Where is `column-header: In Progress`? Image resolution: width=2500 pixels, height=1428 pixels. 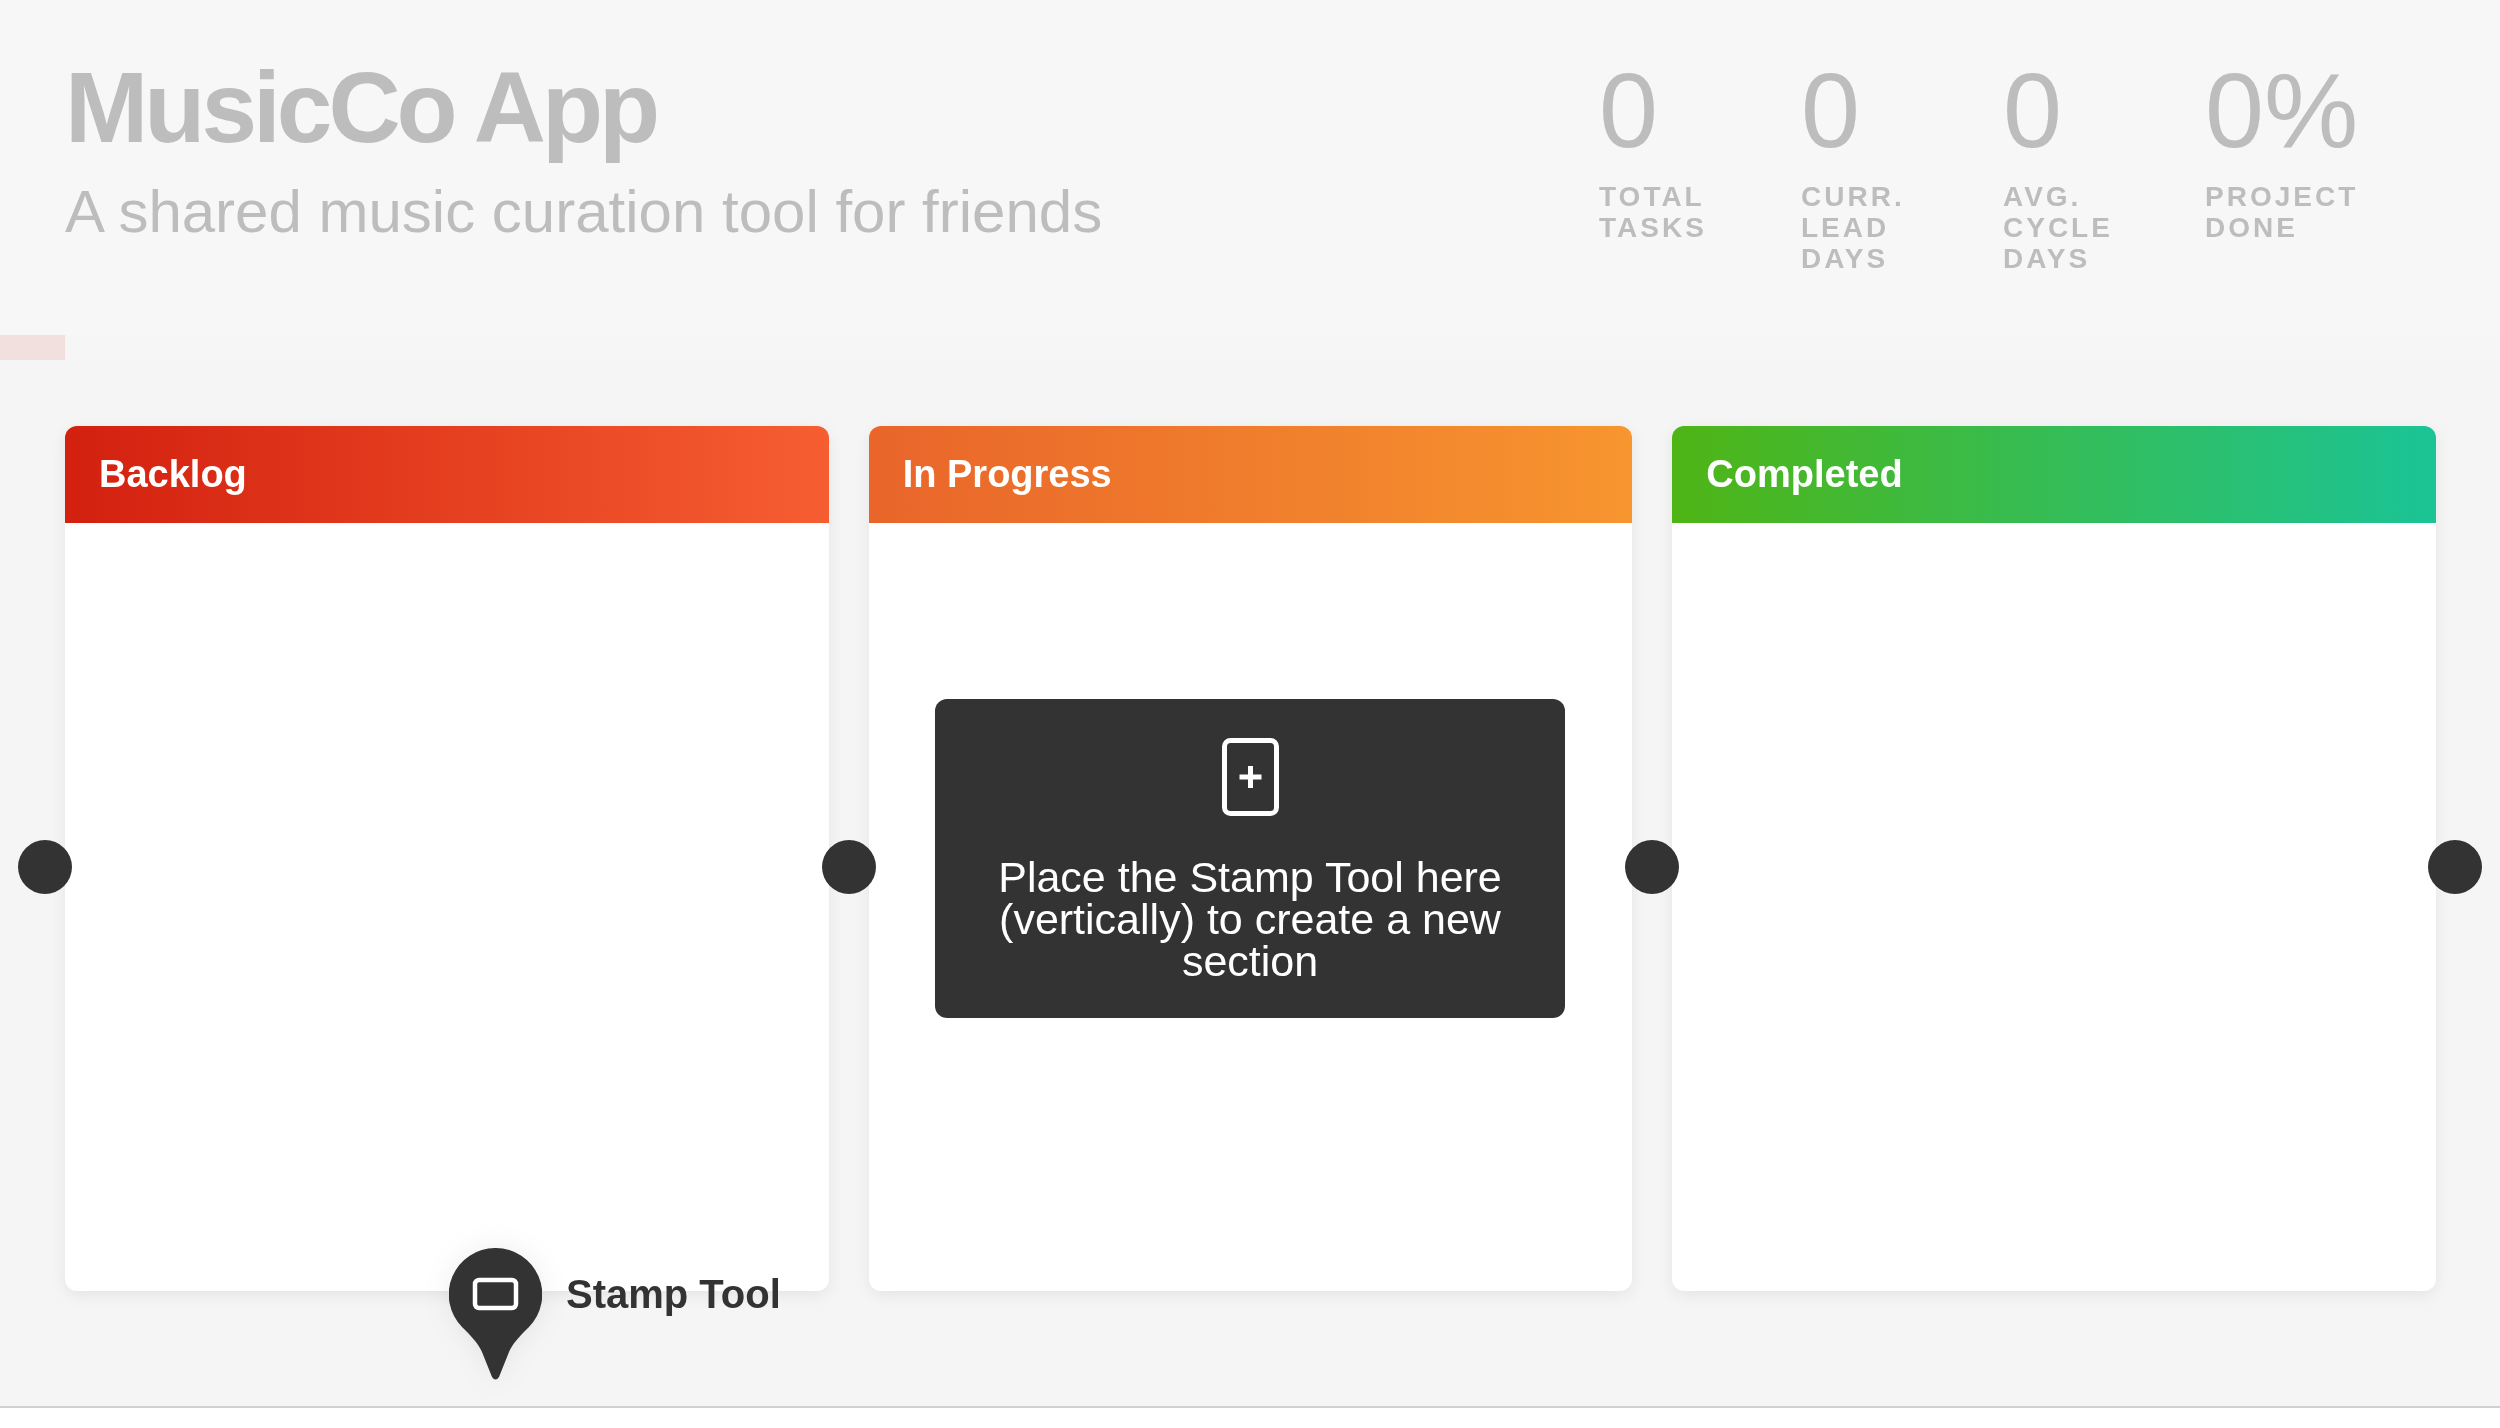 column-header: In Progress is located at coordinates (1250, 474).